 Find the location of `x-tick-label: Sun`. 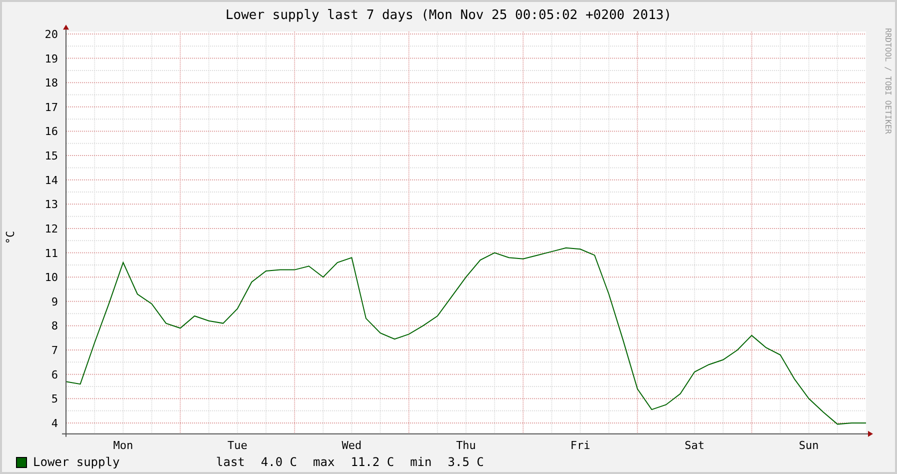

x-tick-label: Sun is located at coordinates (808, 445).